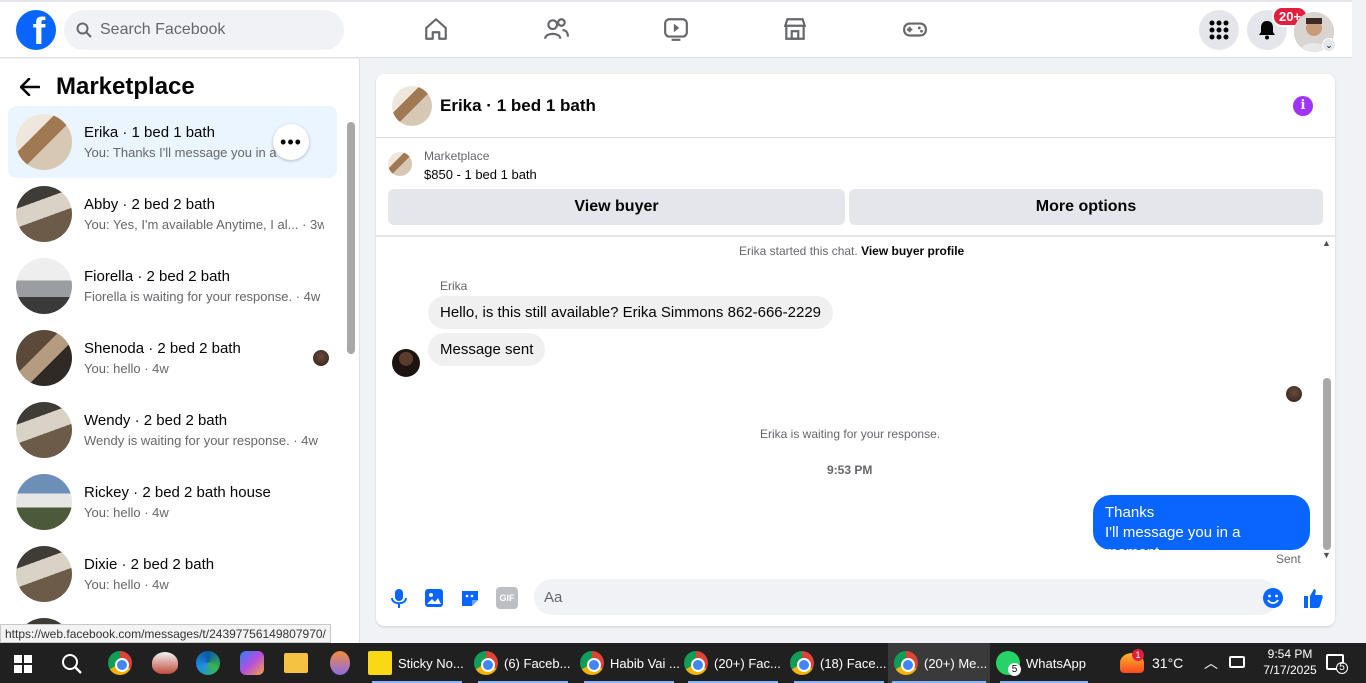 Image resolution: width=1366 pixels, height=683 pixels. I want to click on friends-icon, so click(556, 29).